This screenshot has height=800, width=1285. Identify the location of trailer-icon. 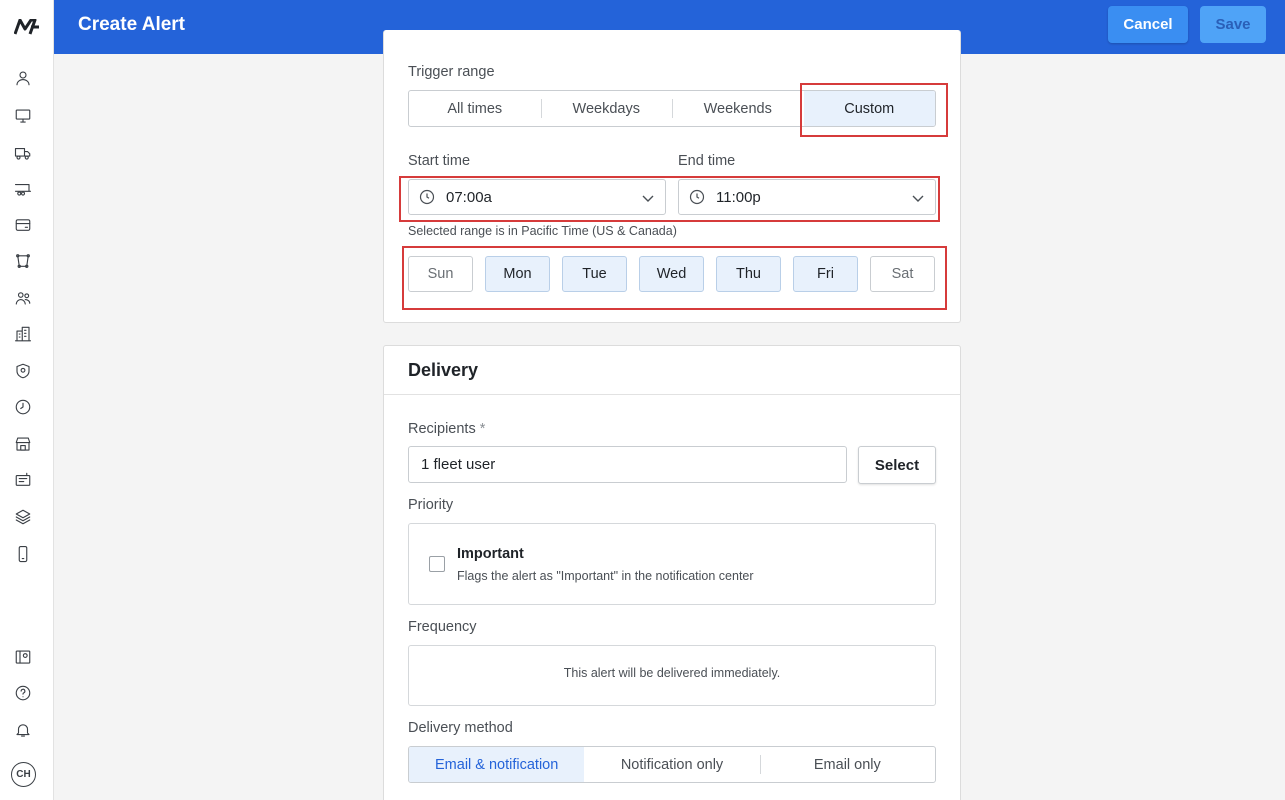
(23, 189).